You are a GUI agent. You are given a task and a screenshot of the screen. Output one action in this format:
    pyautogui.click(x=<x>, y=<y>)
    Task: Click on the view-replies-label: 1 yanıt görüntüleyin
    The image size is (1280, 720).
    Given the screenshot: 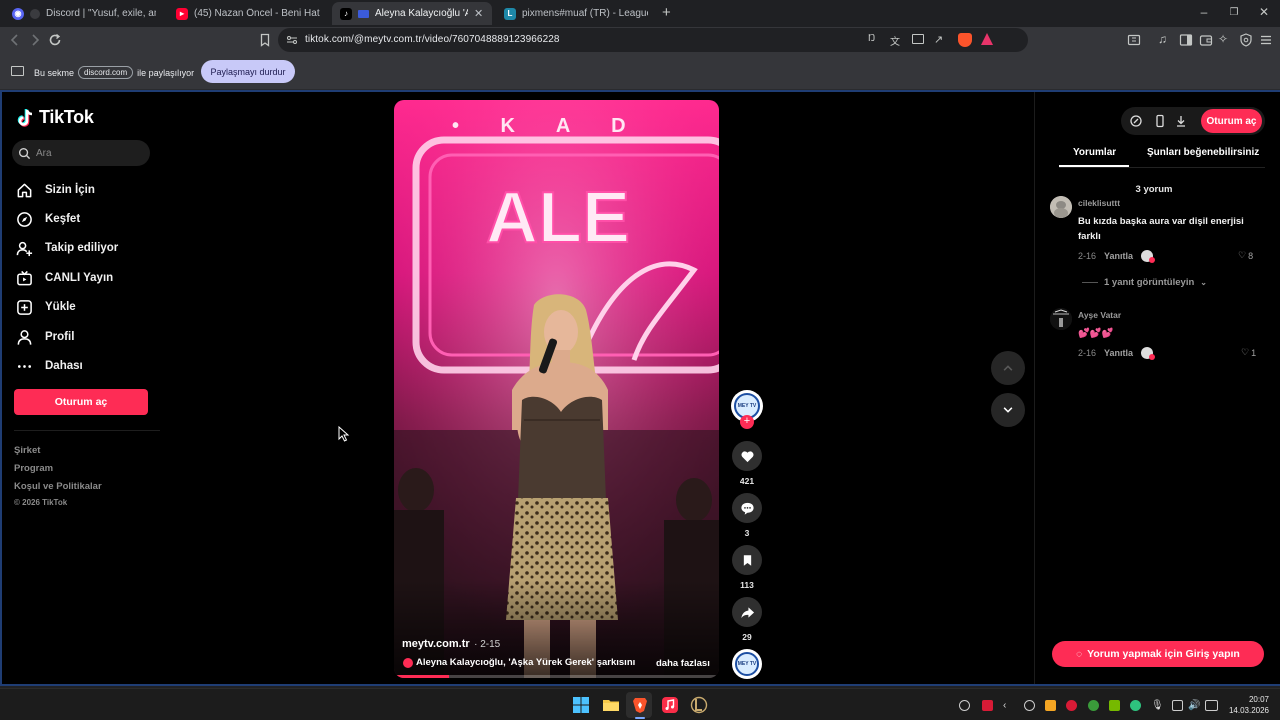 What is the action you would take?
    pyautogui.click(x=1149, y=282)
    